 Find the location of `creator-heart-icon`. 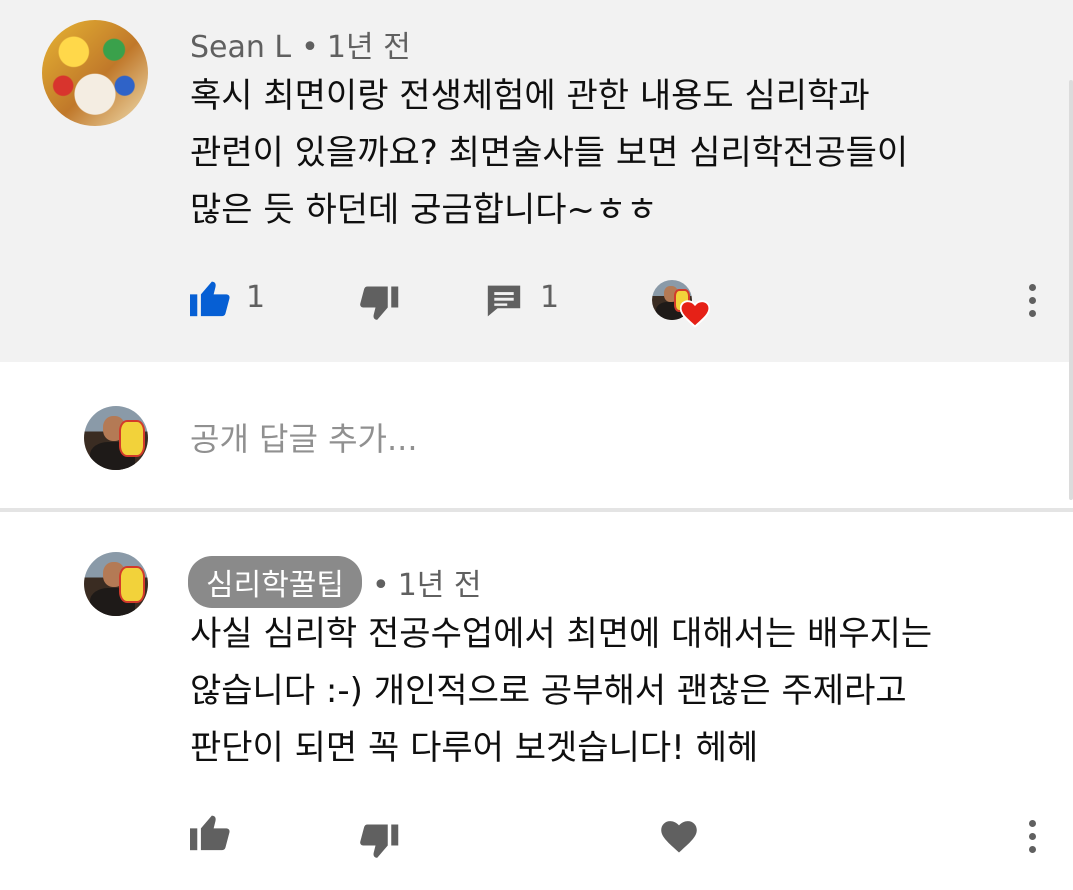

creator-heart-icon is located at coordinates (695, 314).